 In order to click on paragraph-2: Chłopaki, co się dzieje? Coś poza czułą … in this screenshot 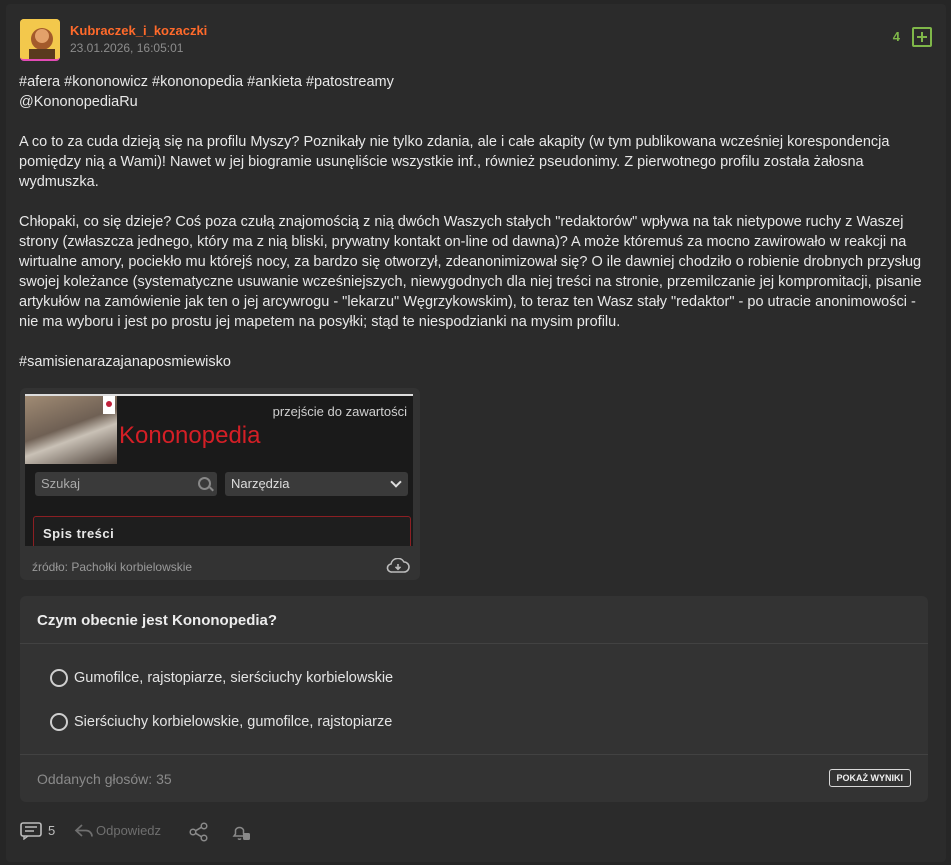, I will do `click(470, 272)`.